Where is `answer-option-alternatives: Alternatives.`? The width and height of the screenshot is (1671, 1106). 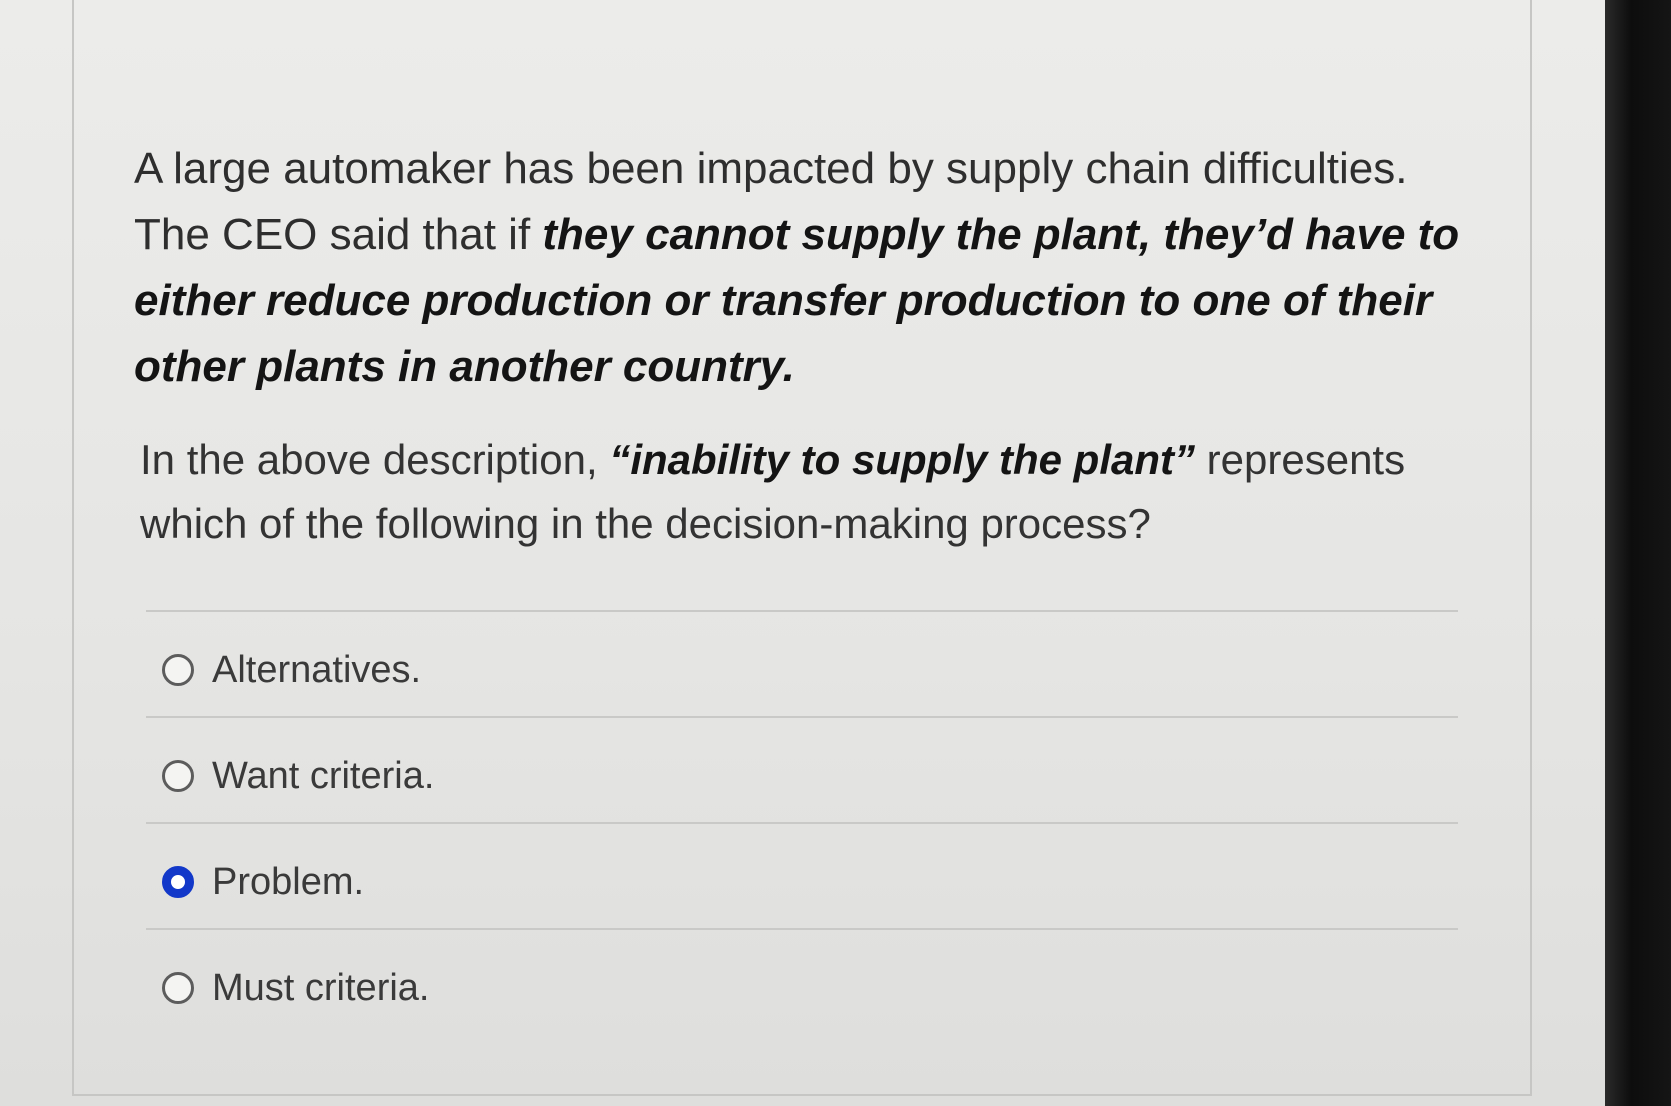
answer-option-alternatives: Alternatives. is located at coordinates (291, 670).